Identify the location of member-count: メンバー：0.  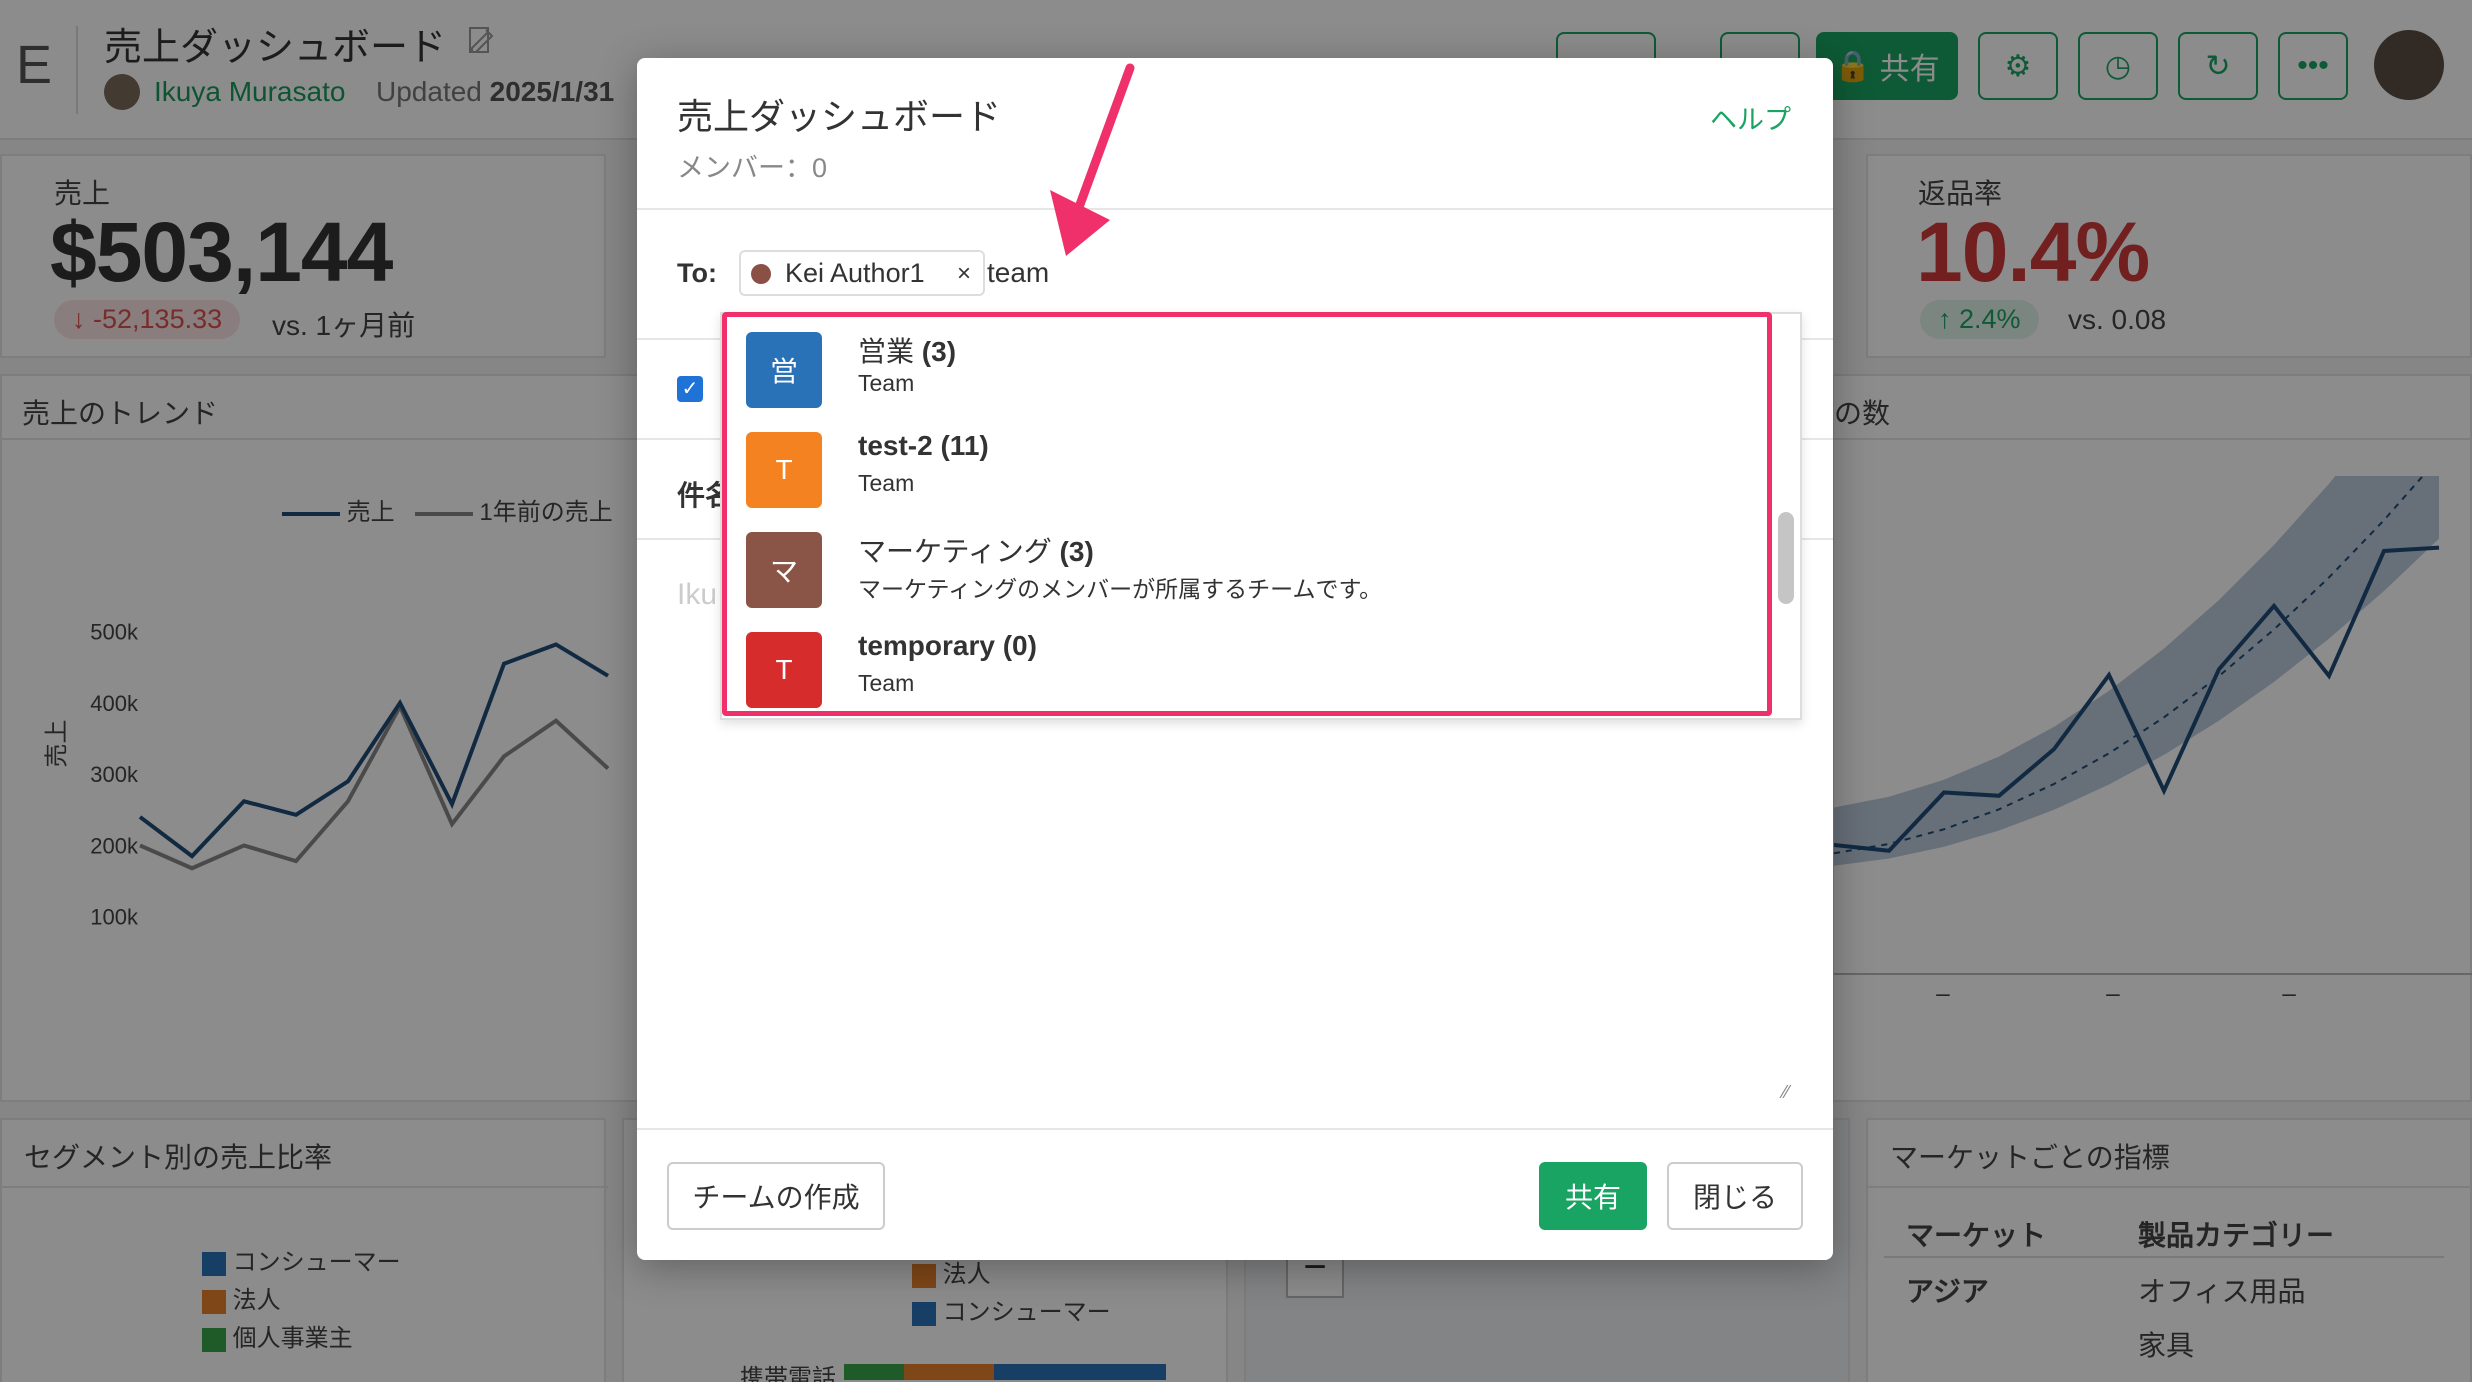
(752, 168).